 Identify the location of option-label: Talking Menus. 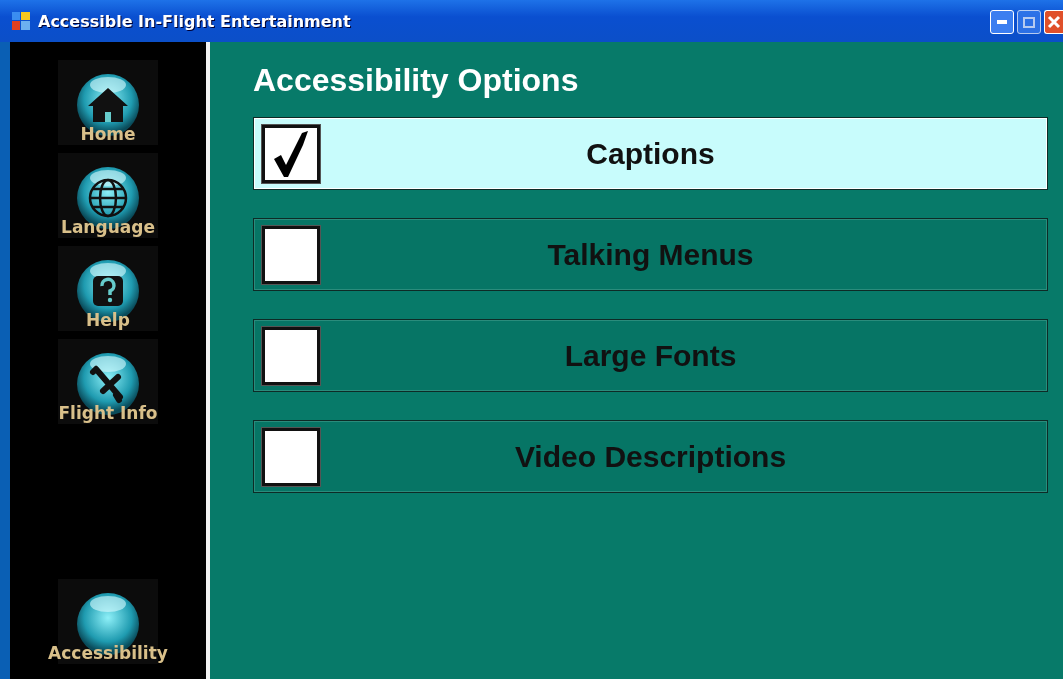
(650, 254).